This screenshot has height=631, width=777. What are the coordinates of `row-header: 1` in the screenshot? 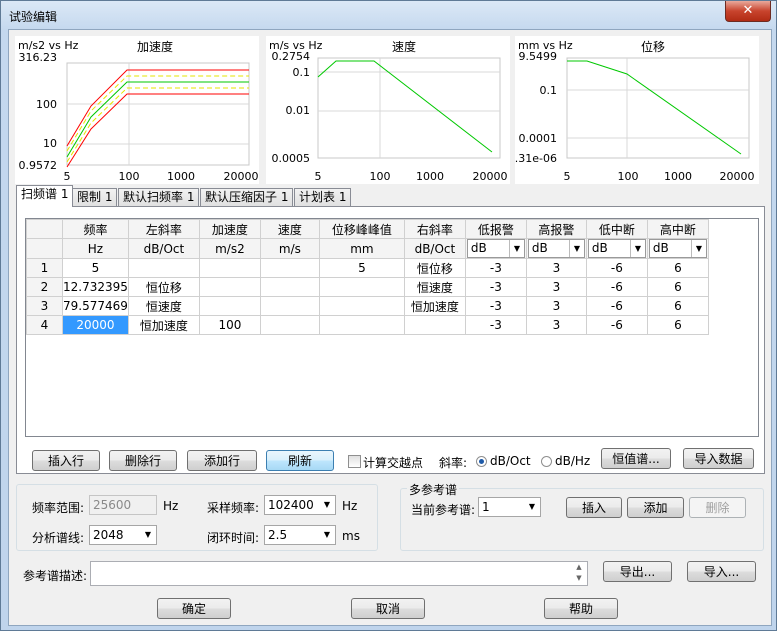 It's located at (44, 268).